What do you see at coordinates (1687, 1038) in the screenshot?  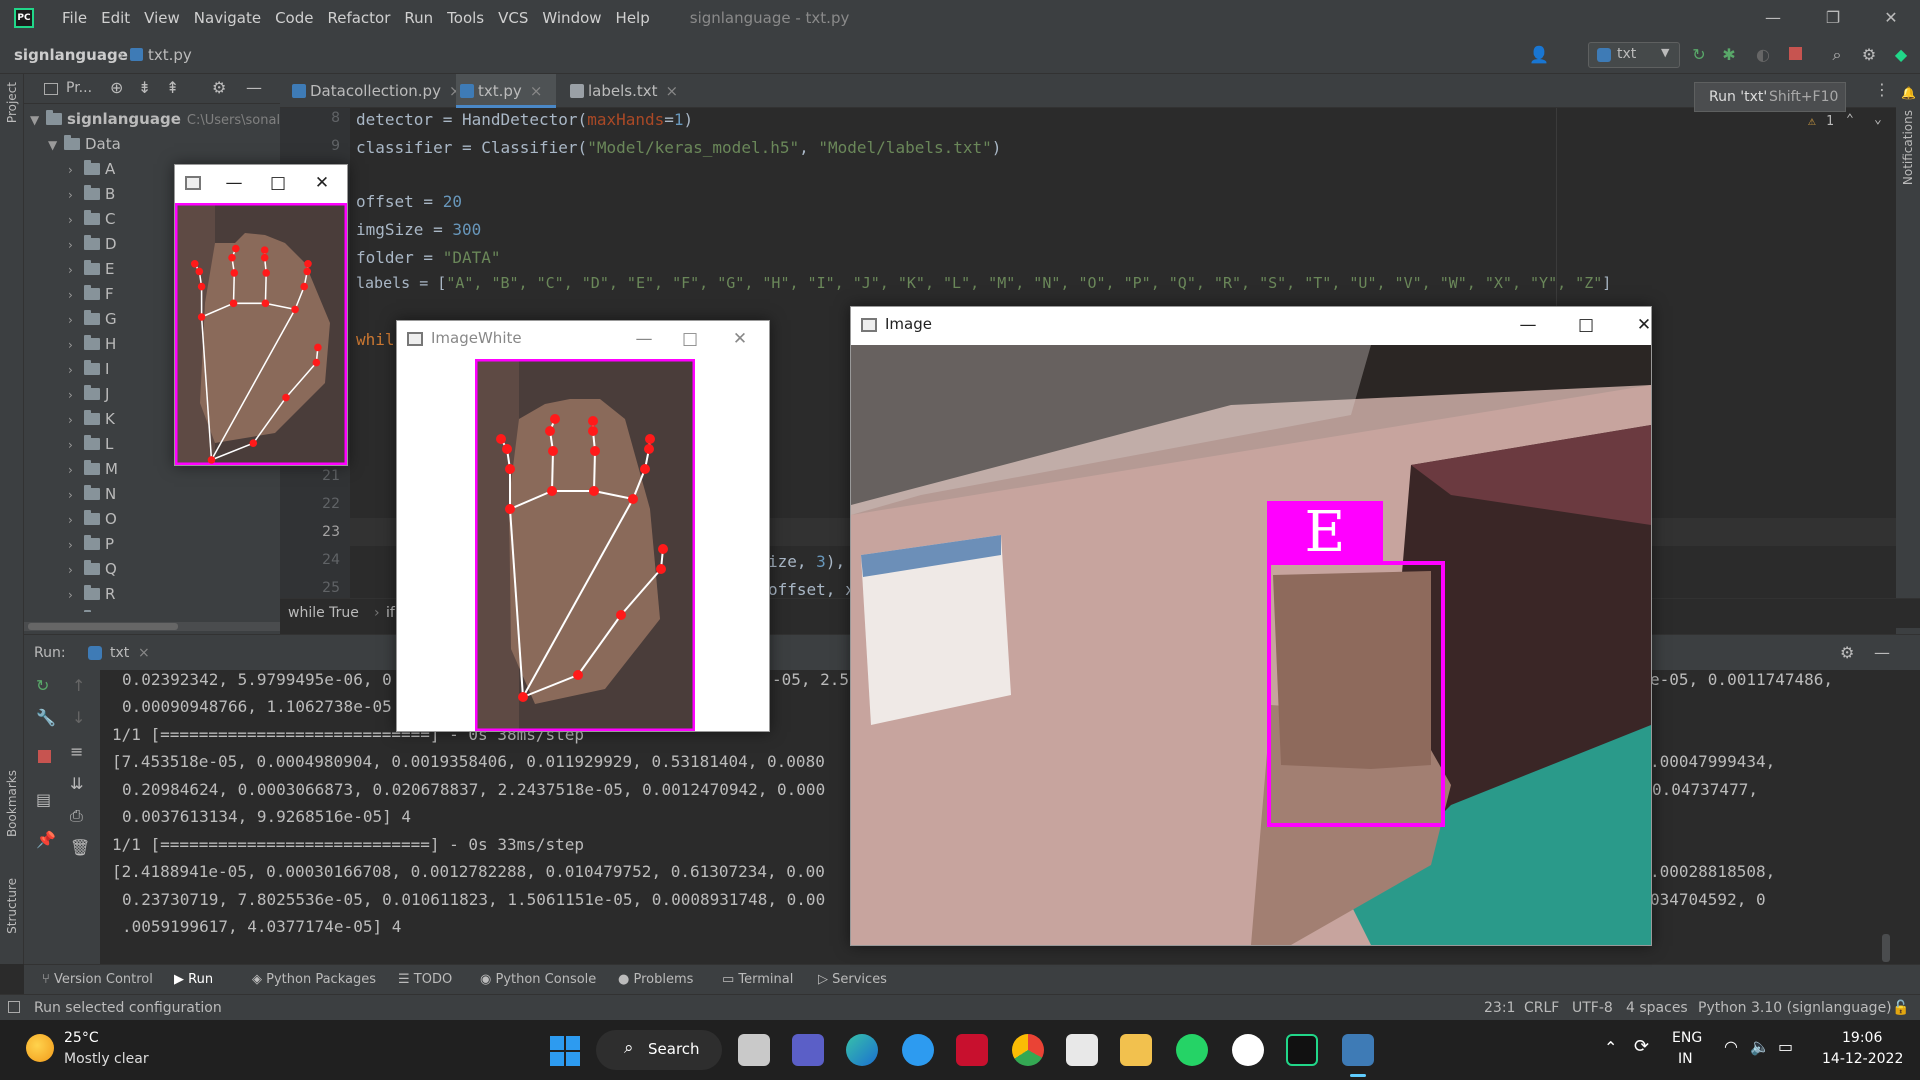 I see `language-primary: ENG` at bounding box center [1687, 1038].